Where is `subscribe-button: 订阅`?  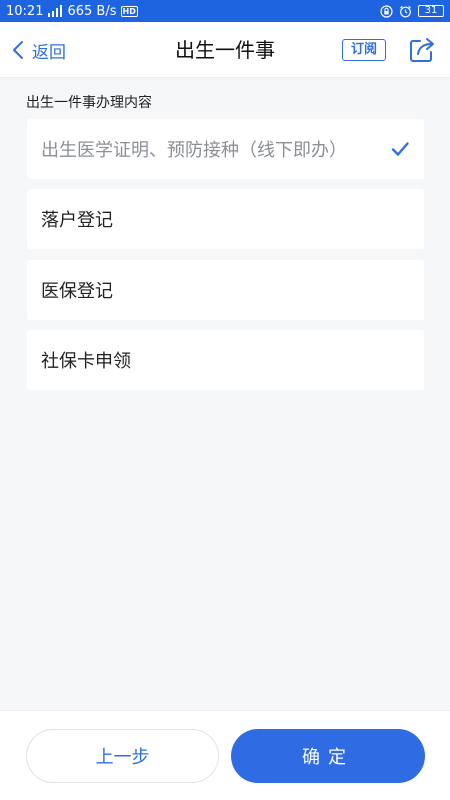
subscribe-button: 订阅 is located at coordinates (364, 50).